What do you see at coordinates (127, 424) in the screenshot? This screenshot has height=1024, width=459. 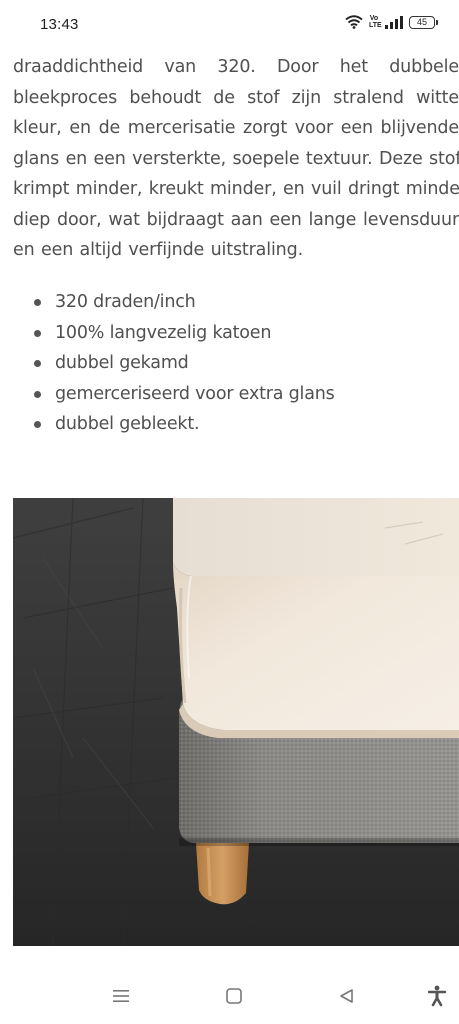 I see `list-item-label: dubbel gebleekt.` at bounding box center [127, 424].